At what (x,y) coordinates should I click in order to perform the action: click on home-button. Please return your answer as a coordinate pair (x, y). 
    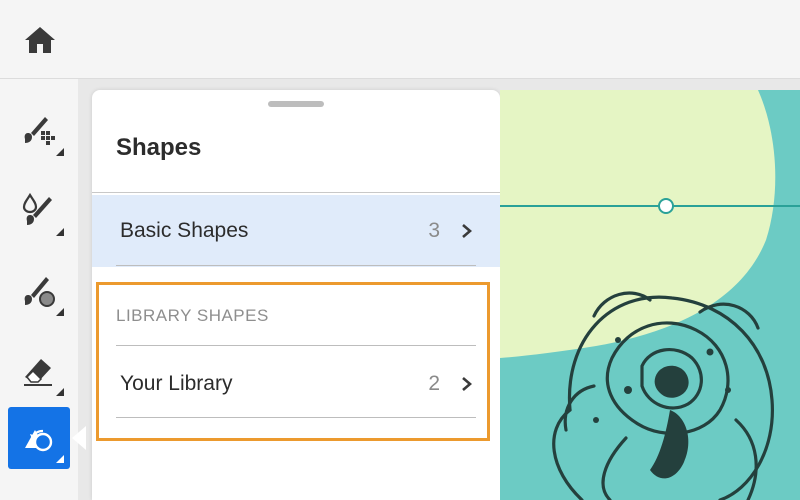
    Looking at the image, I should click on (40, 40).